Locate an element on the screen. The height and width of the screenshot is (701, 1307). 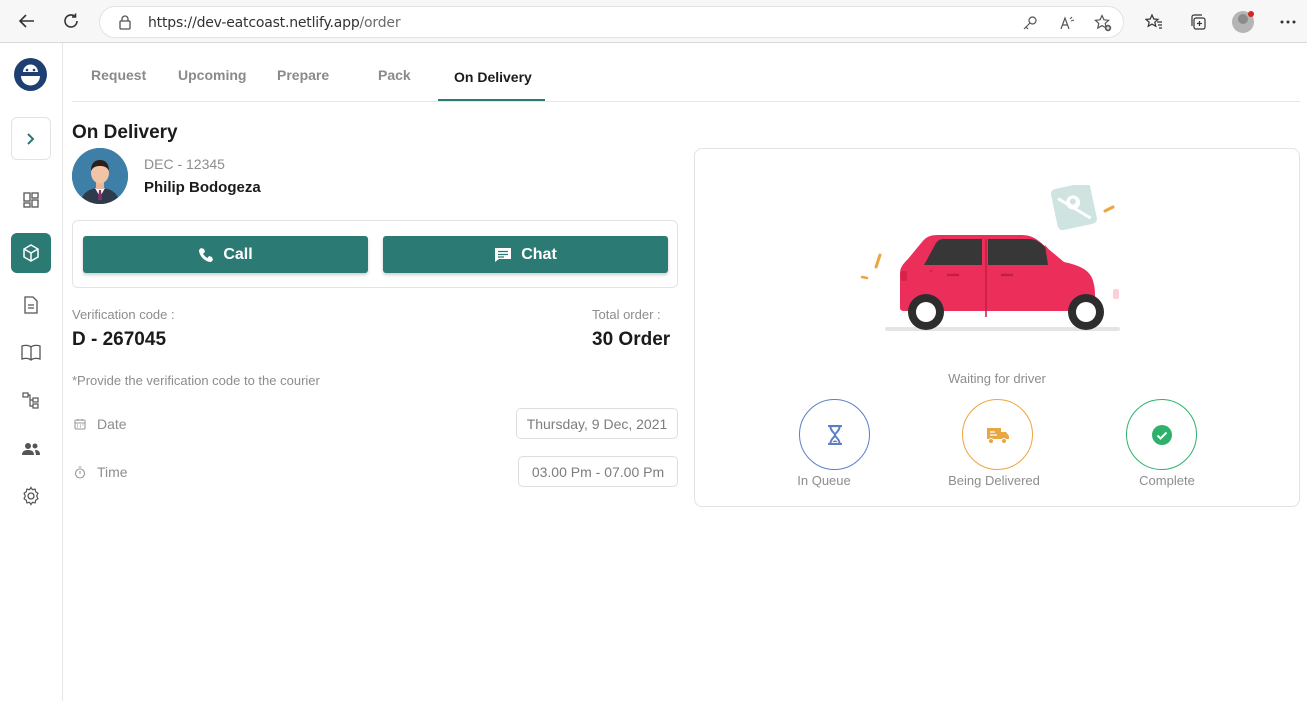
phone-icon is located at coordinates (206, 254).